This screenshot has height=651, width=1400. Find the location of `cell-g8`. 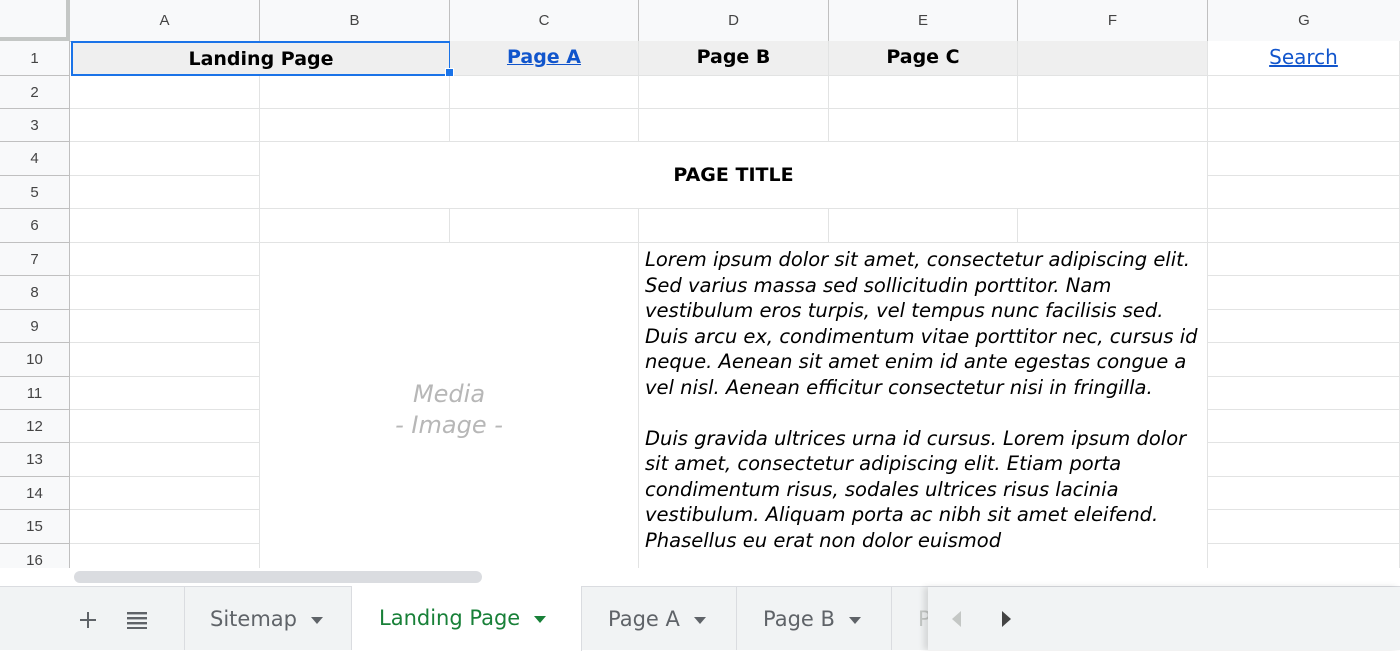

cell-g8 is located at coordinates (1304, 293).